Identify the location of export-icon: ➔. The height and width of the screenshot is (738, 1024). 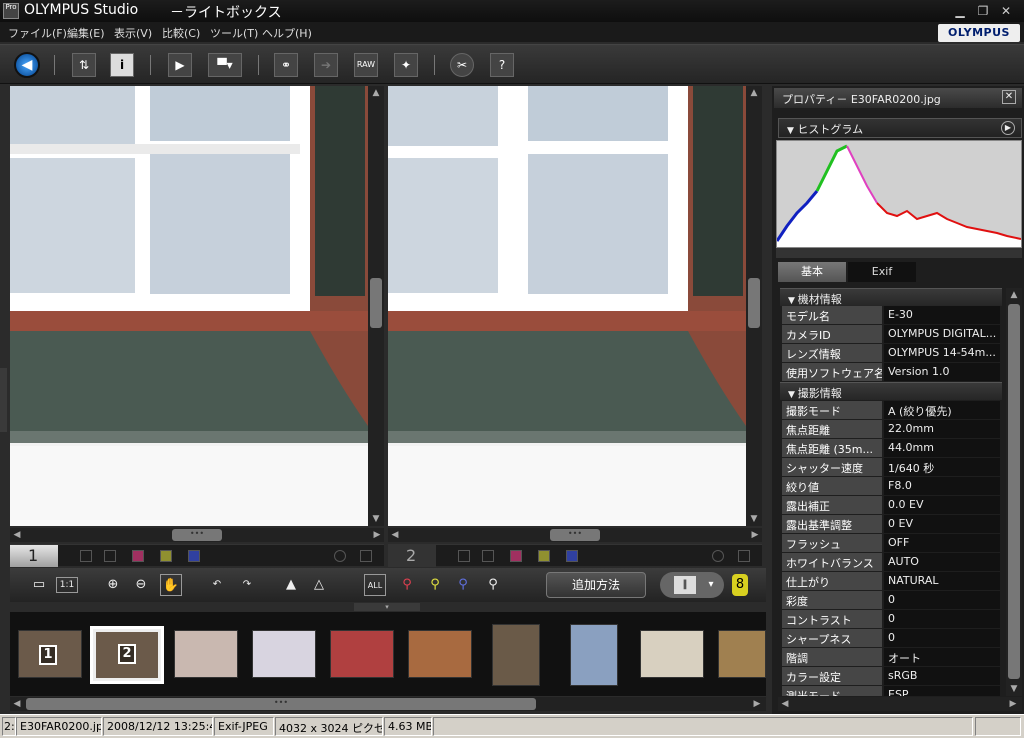
(326, 65).